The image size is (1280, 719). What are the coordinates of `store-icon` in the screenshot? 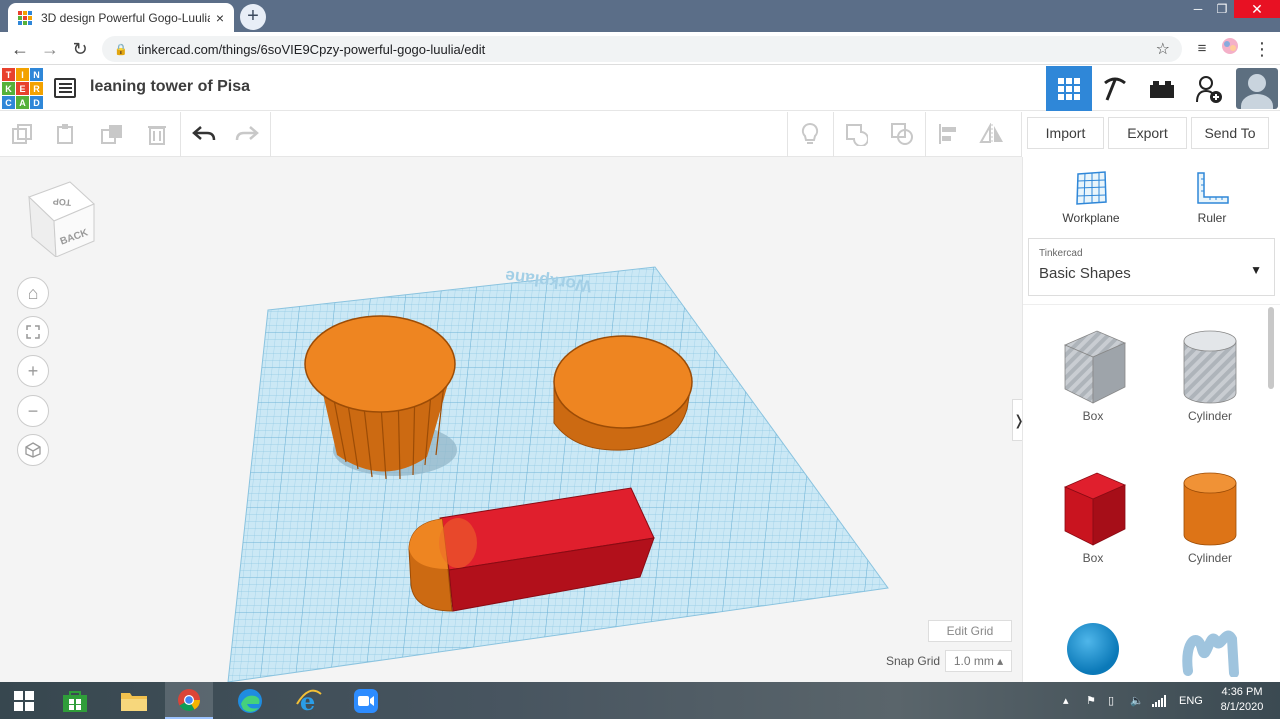 It's located at (75, 701).